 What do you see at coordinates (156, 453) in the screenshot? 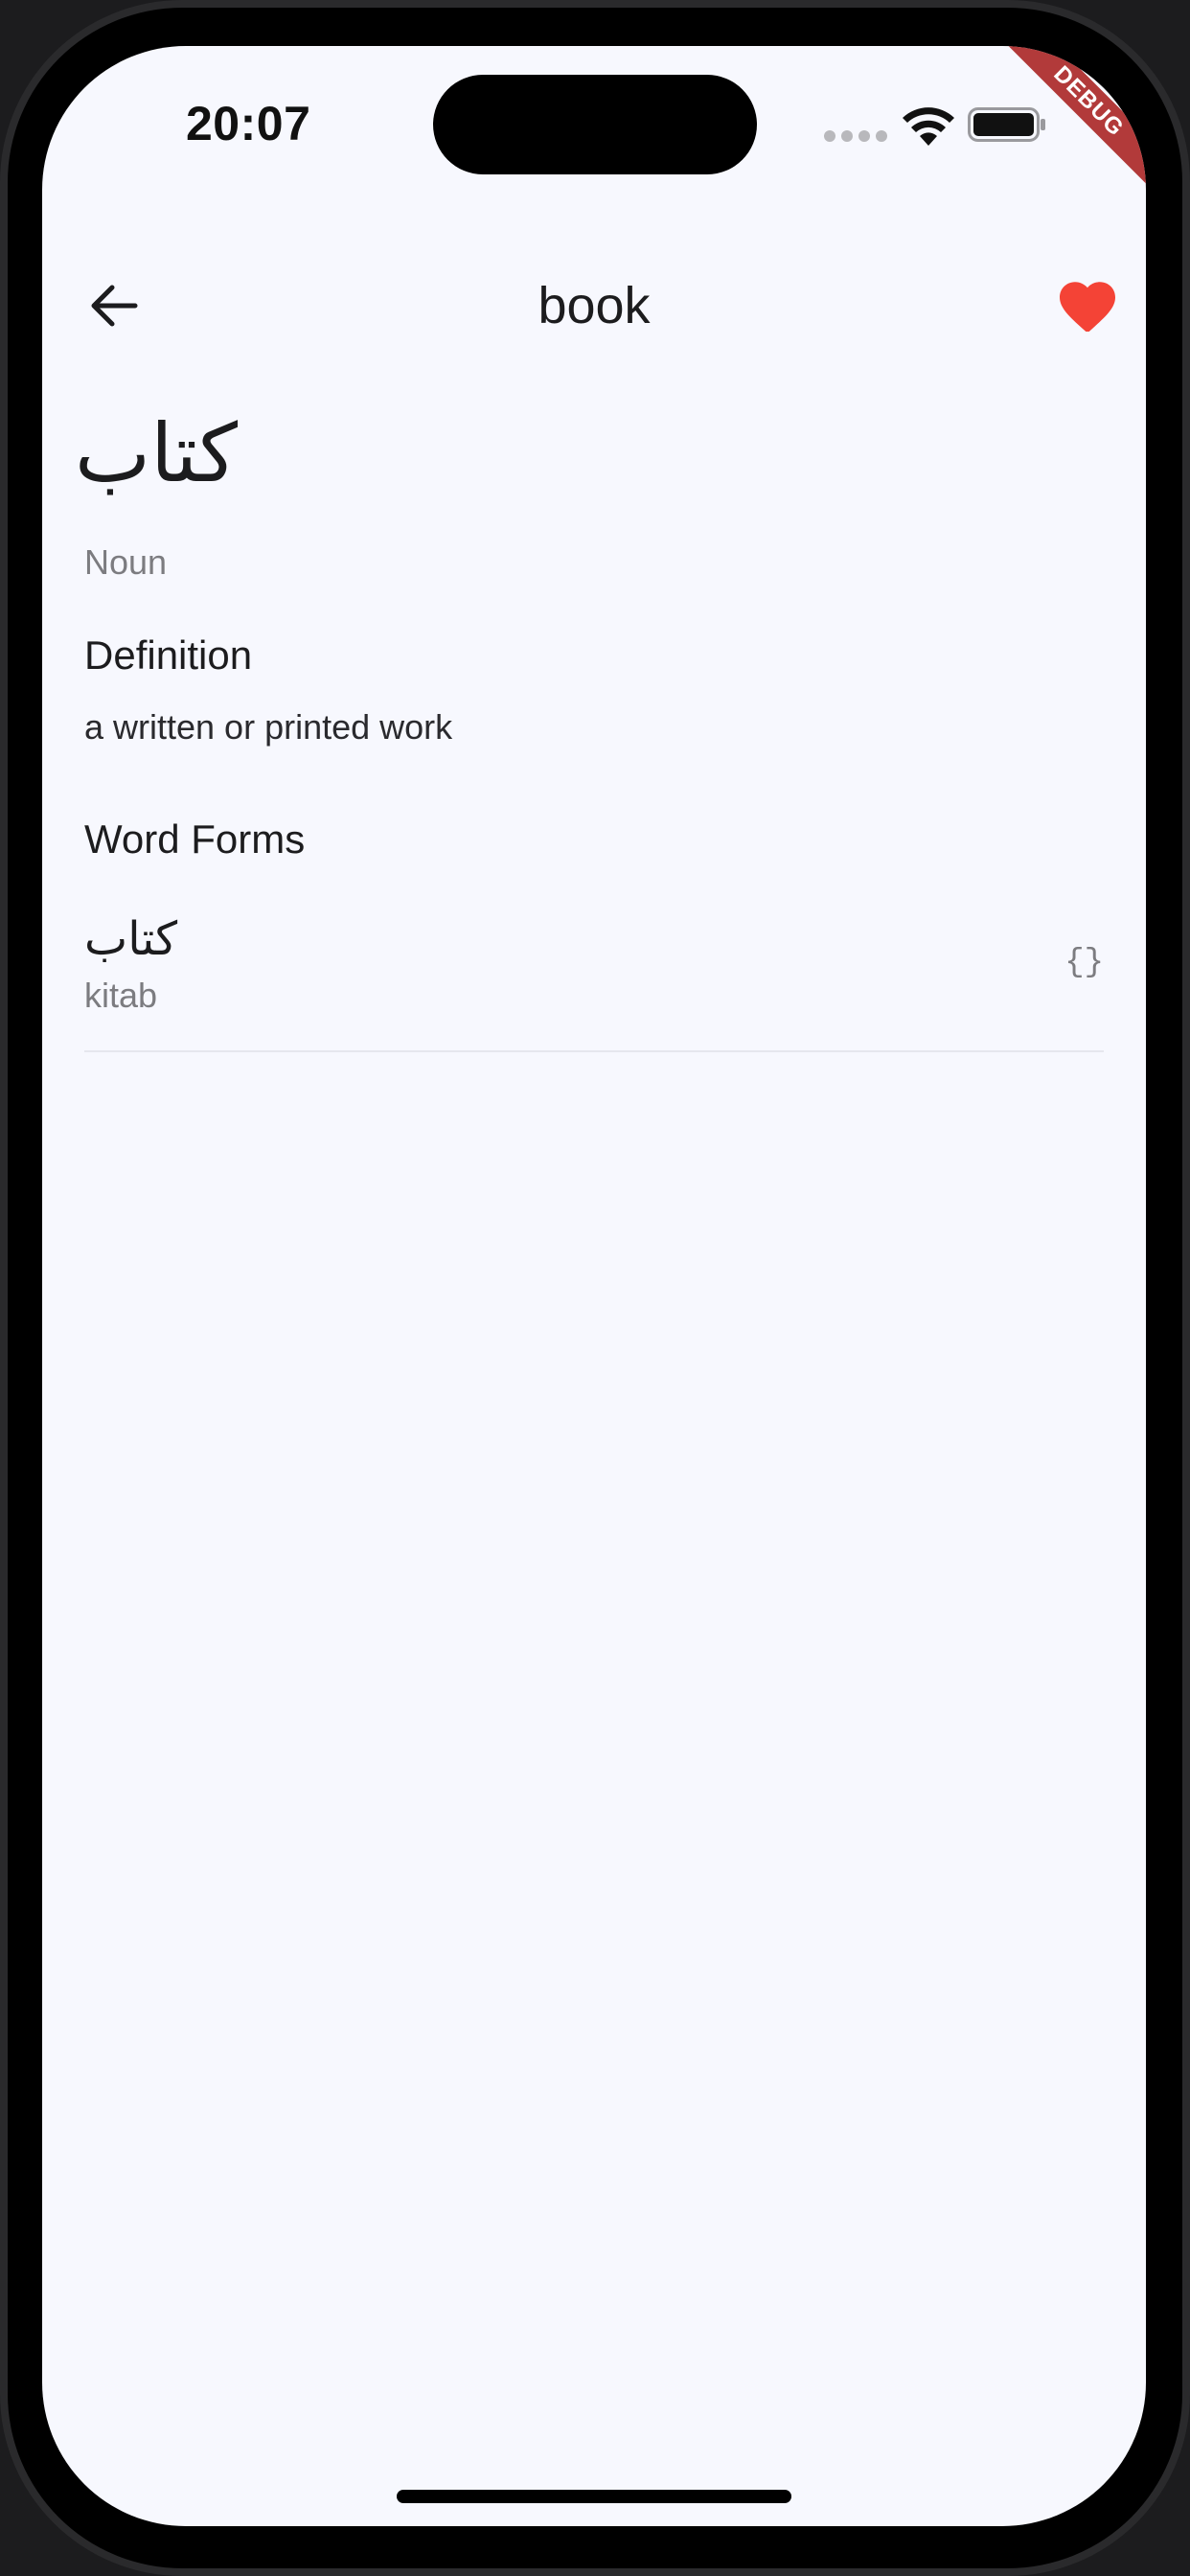
I see `arabic-word: كتاب` at bounding box center [156, 453].